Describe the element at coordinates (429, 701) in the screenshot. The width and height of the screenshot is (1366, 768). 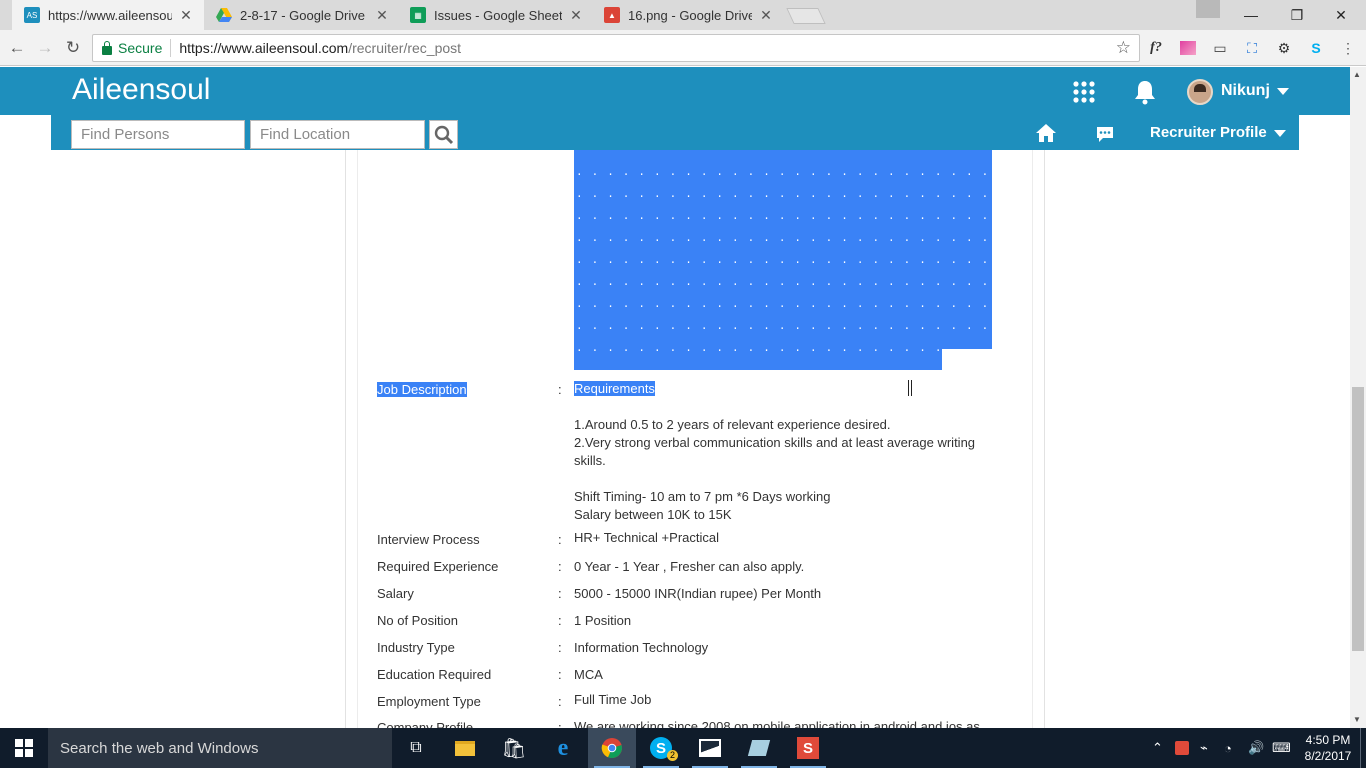
I see `employment-type-label: Employment Type` at that location.